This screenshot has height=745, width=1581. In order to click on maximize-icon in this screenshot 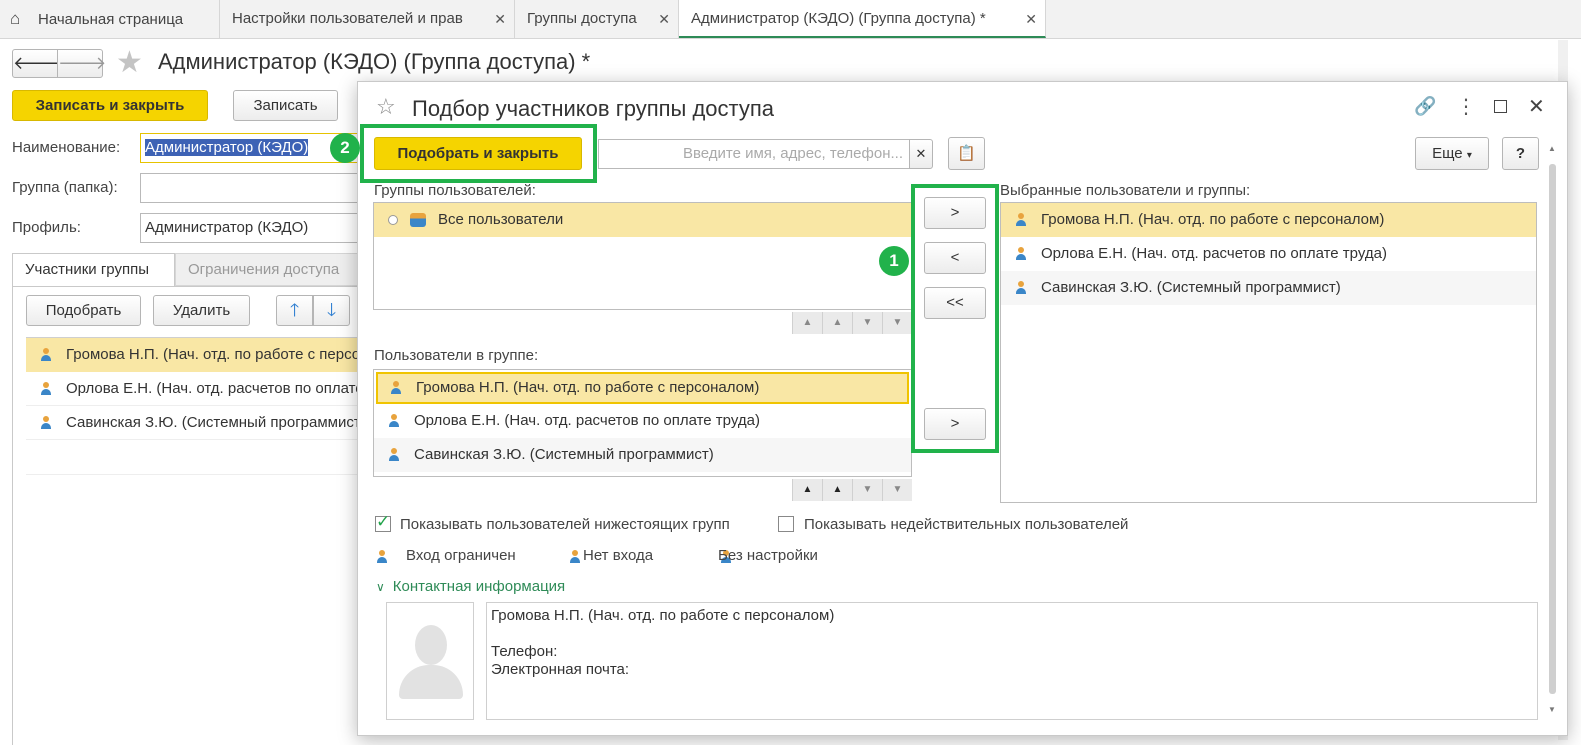, I will do `click(1500, 106)`.